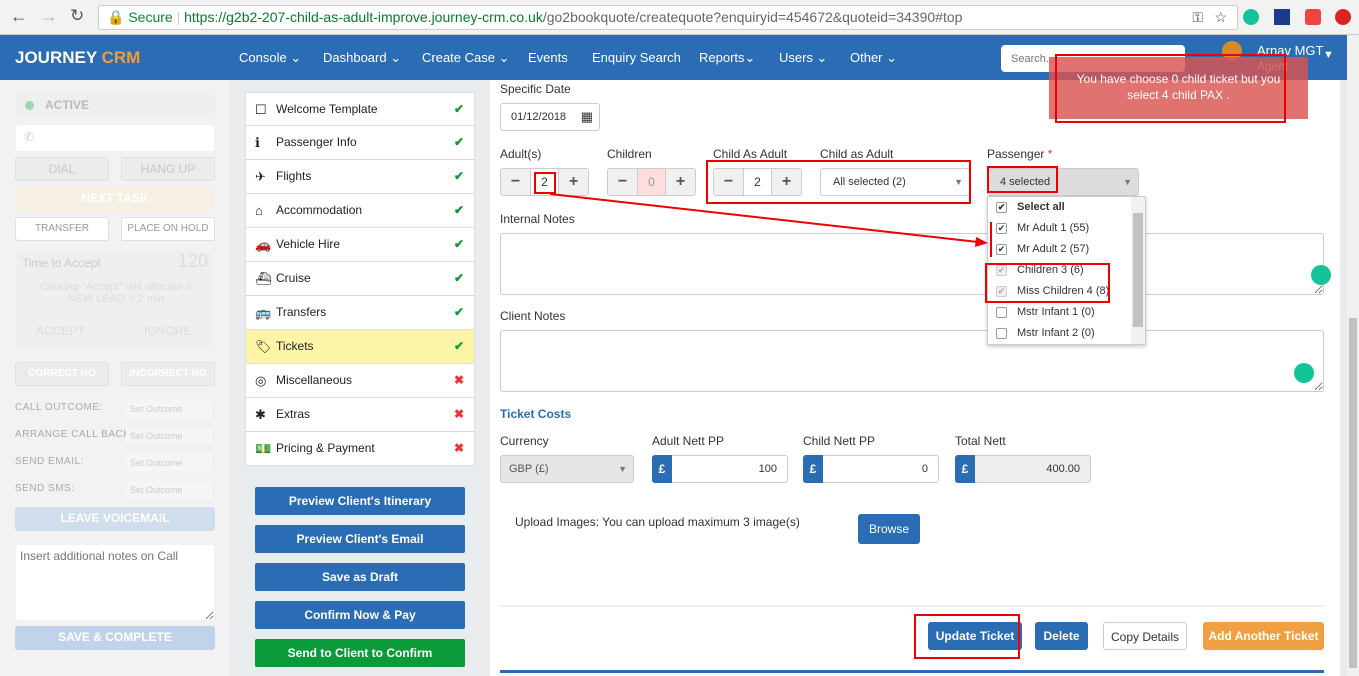 The height and width of the screenshot is (676, 1359). I want to click on nav-console: Console ⌄, so click(270, 57).